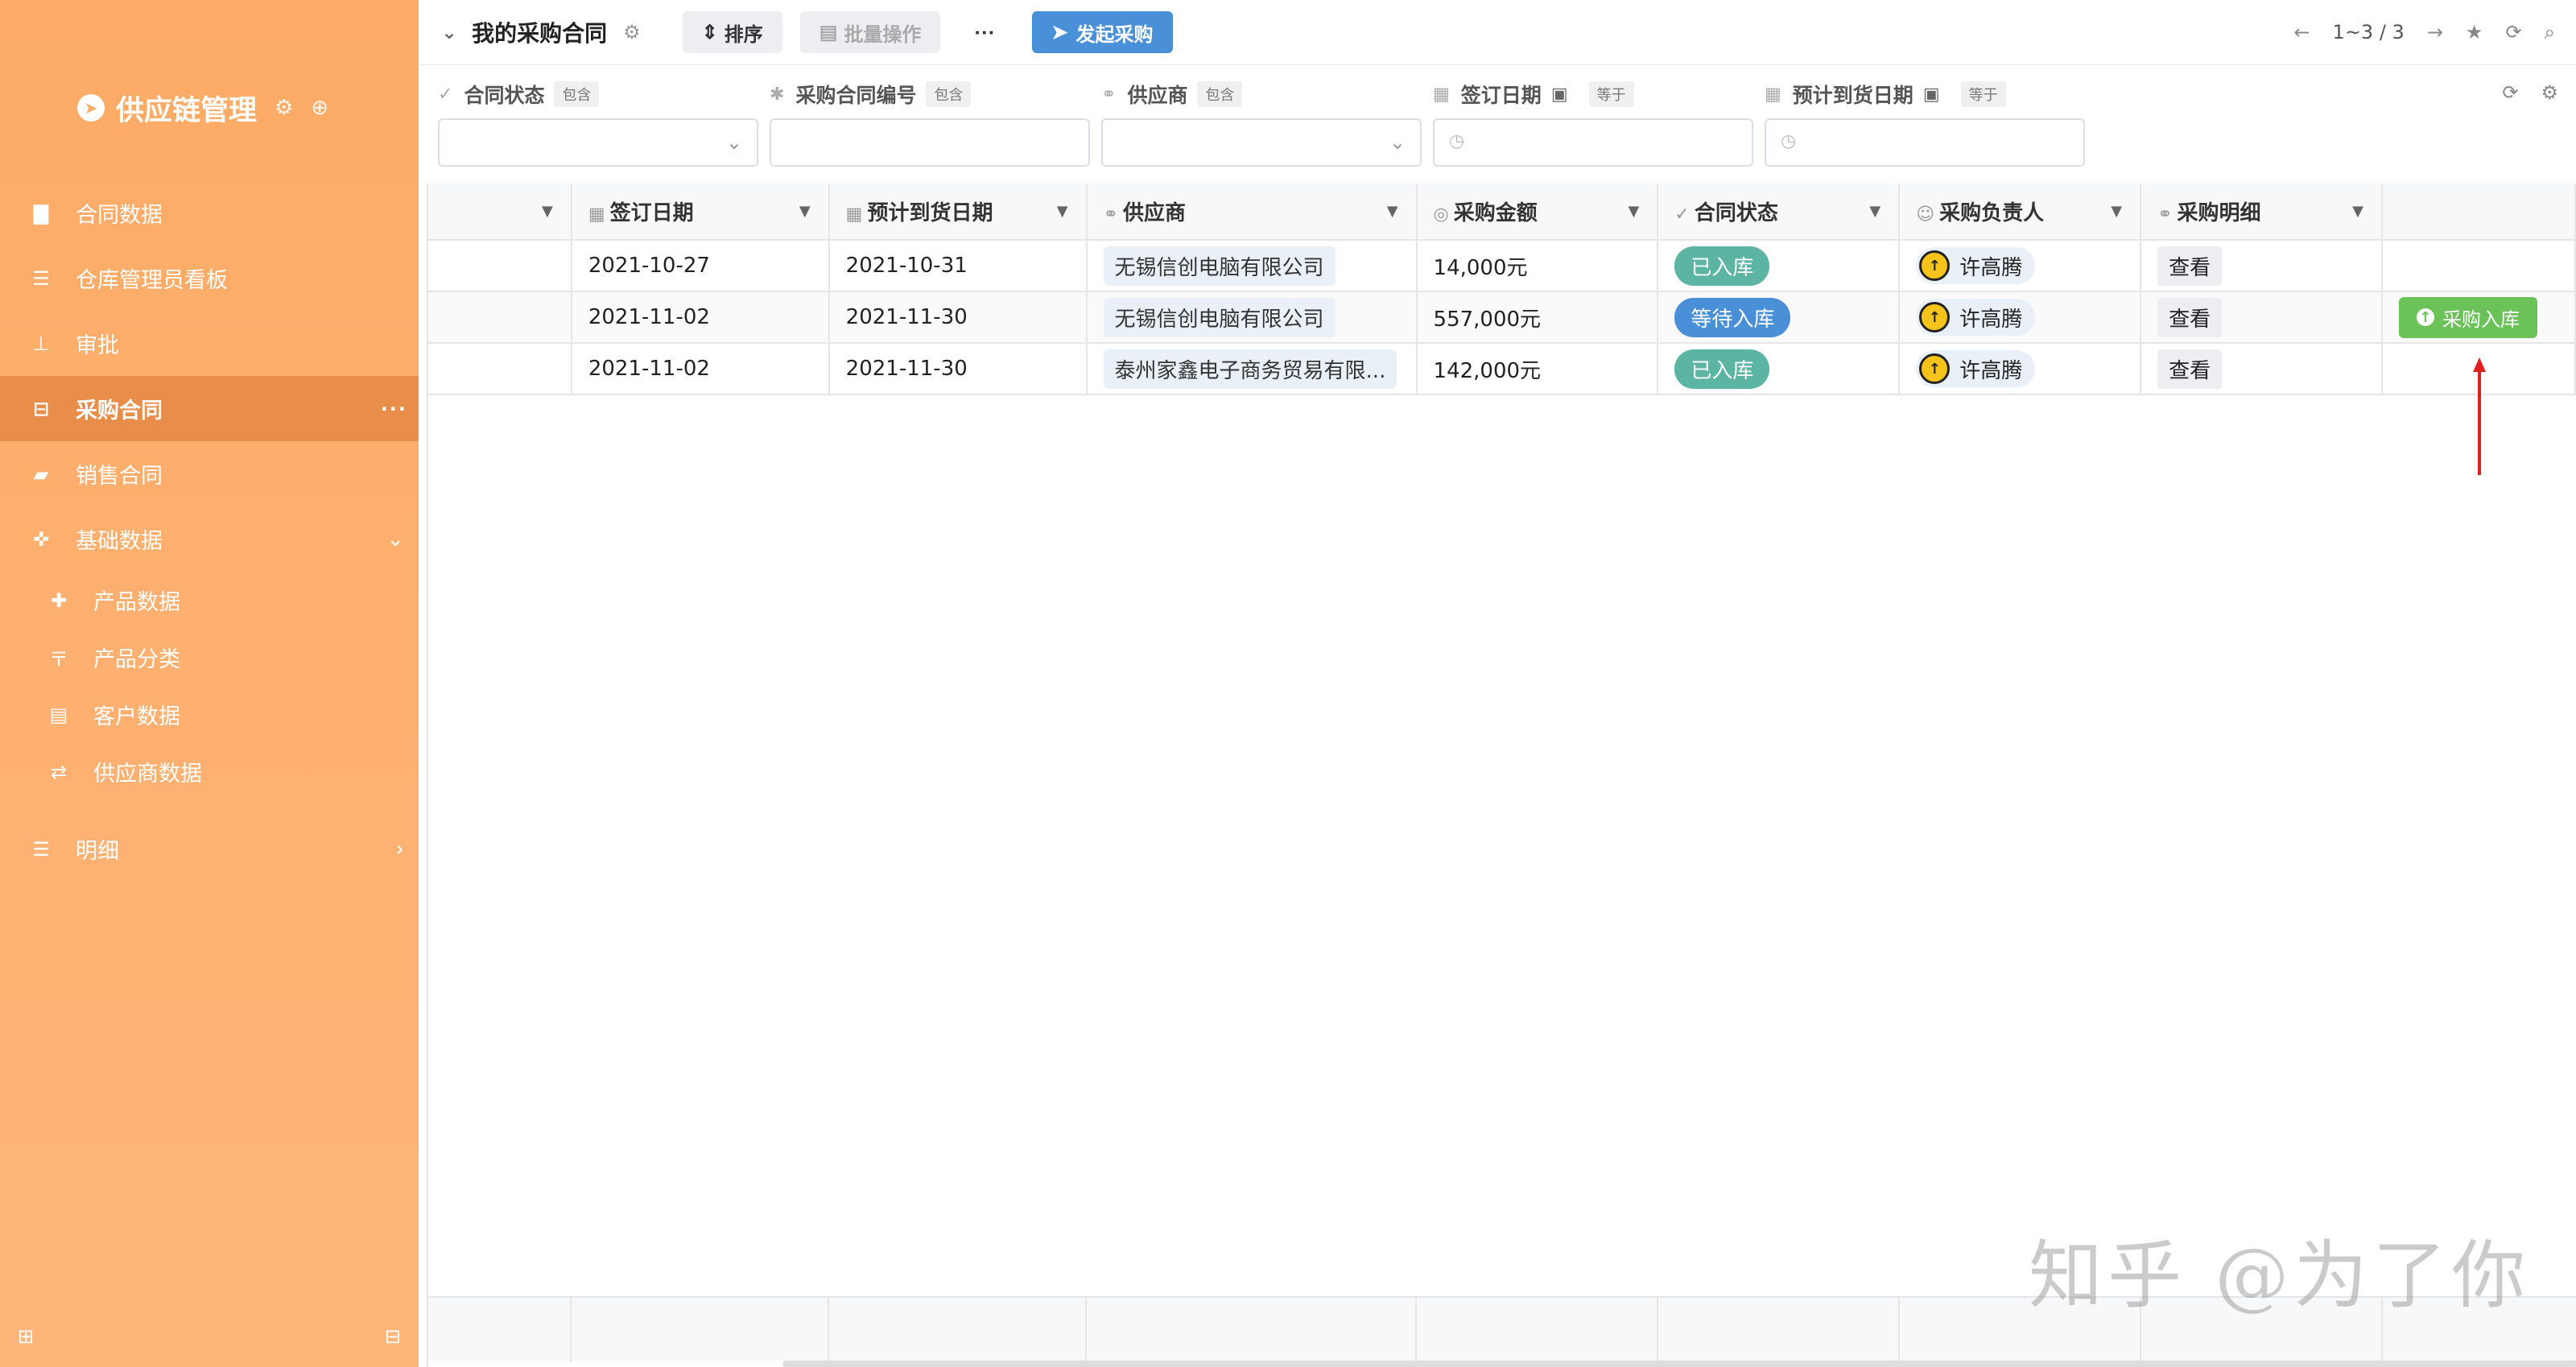  I want to click on owner-name: 许高腾, so click(1991, 370).